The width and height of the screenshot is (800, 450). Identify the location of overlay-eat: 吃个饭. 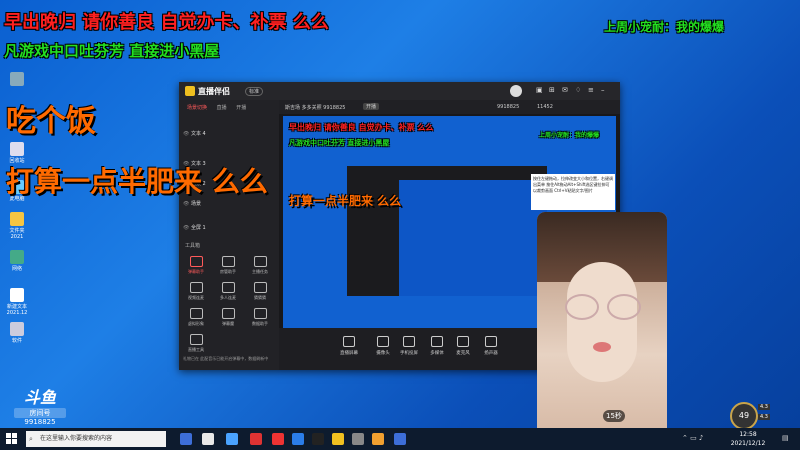
(51, 121).